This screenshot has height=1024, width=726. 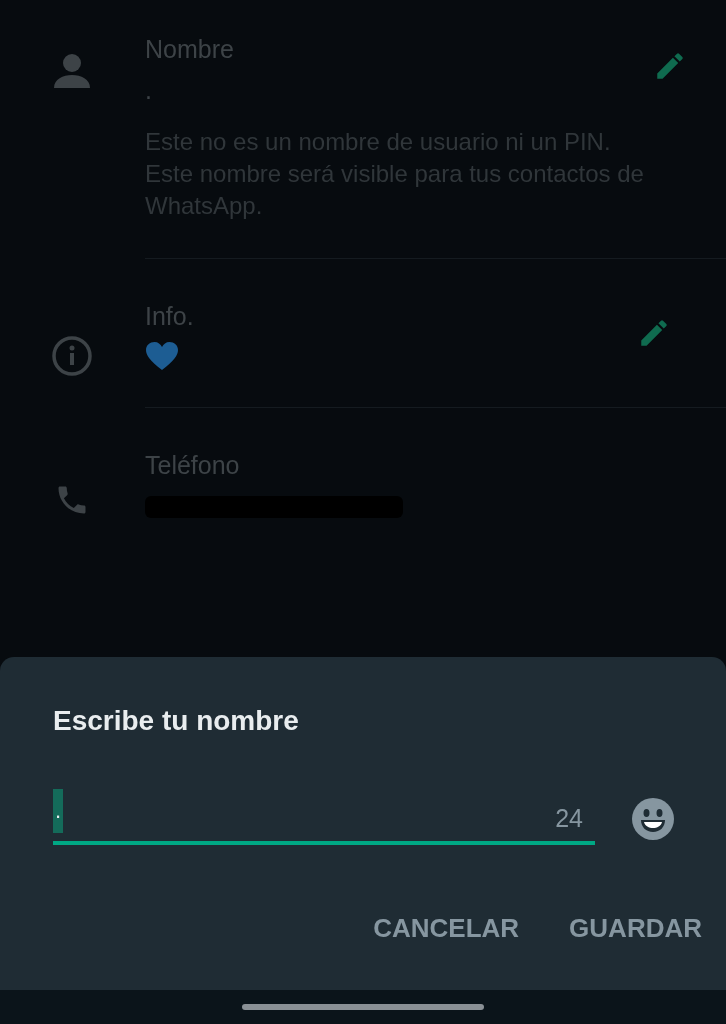 I want to click on dialog-button: GUARDAR, so click(x=635, y=928).